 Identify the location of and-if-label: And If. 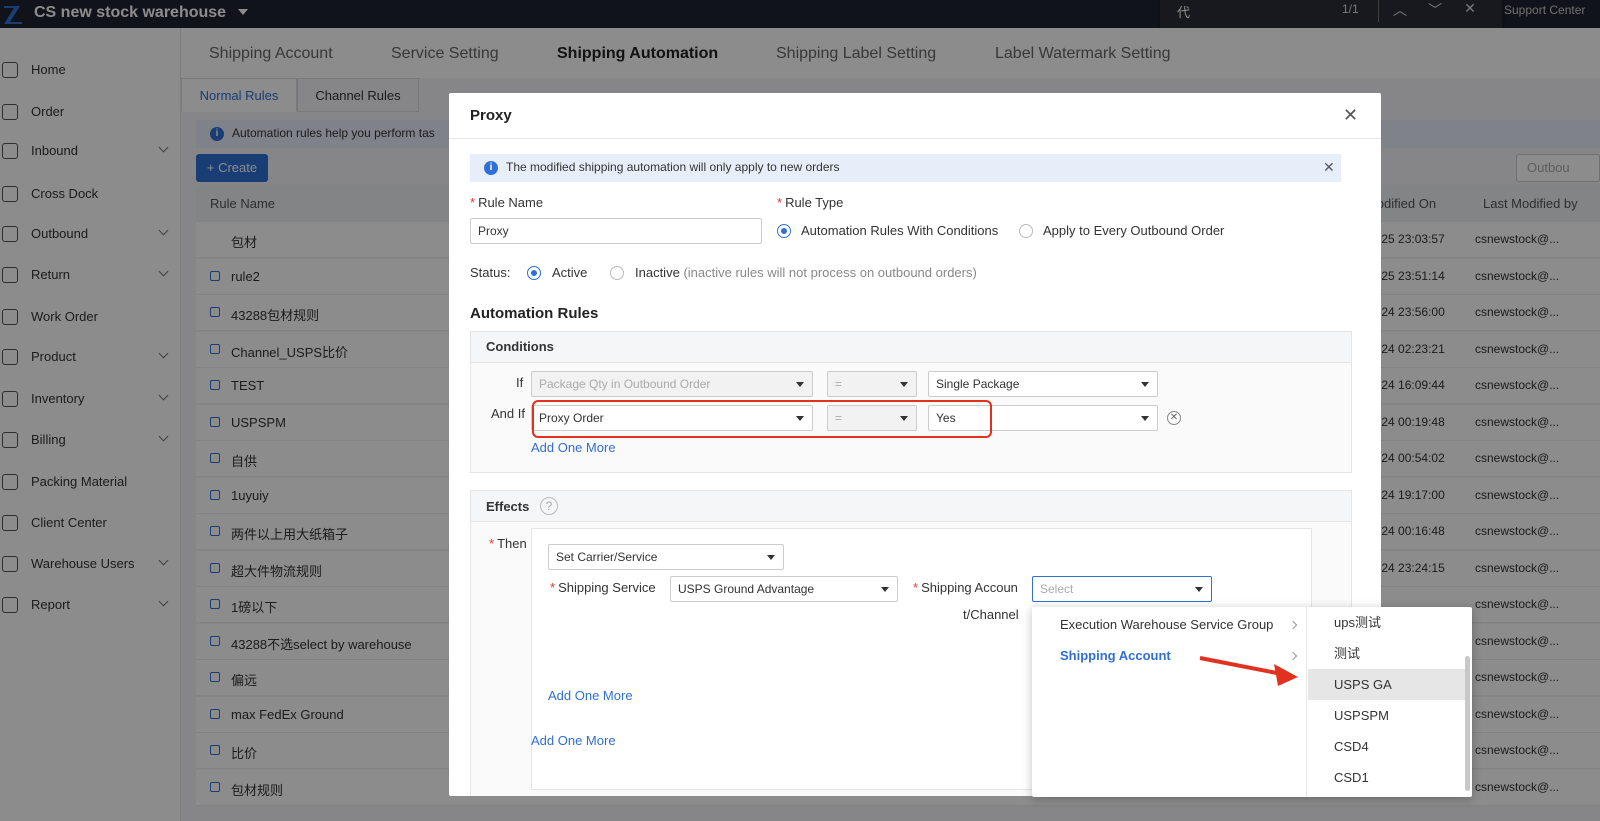
(508, 413).